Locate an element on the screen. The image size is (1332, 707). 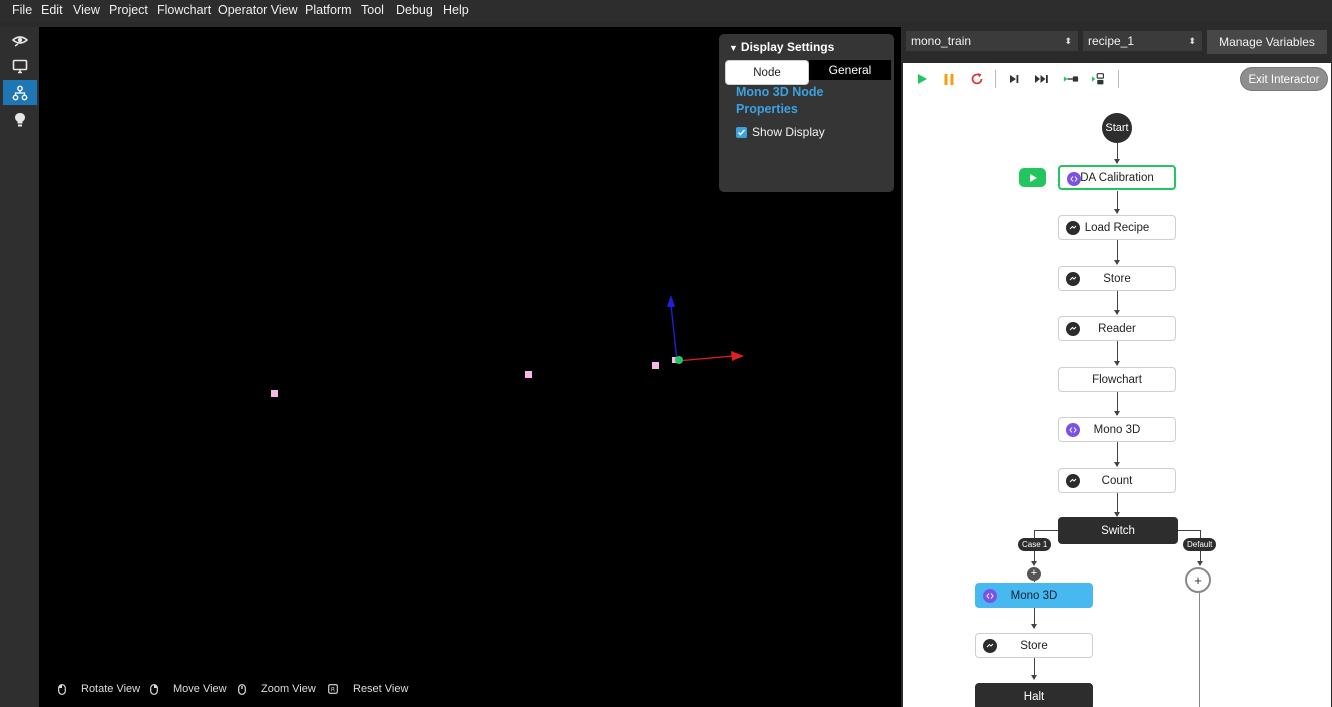
updown-arrow-icon: ⬍ is located at coordinates (1068, 41).